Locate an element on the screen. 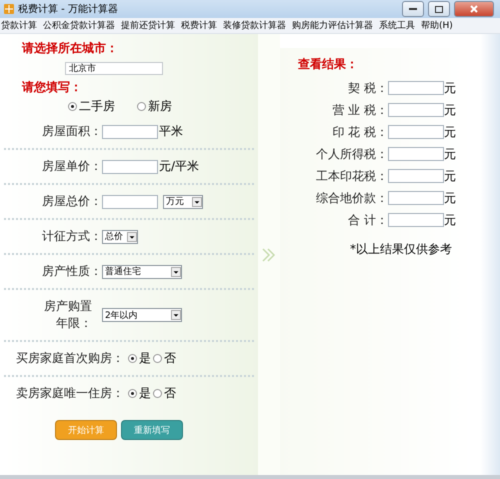 The image size is (500, 479). window-title: 税费计算 - 万能计算器 is located at coordinates (68, 9).